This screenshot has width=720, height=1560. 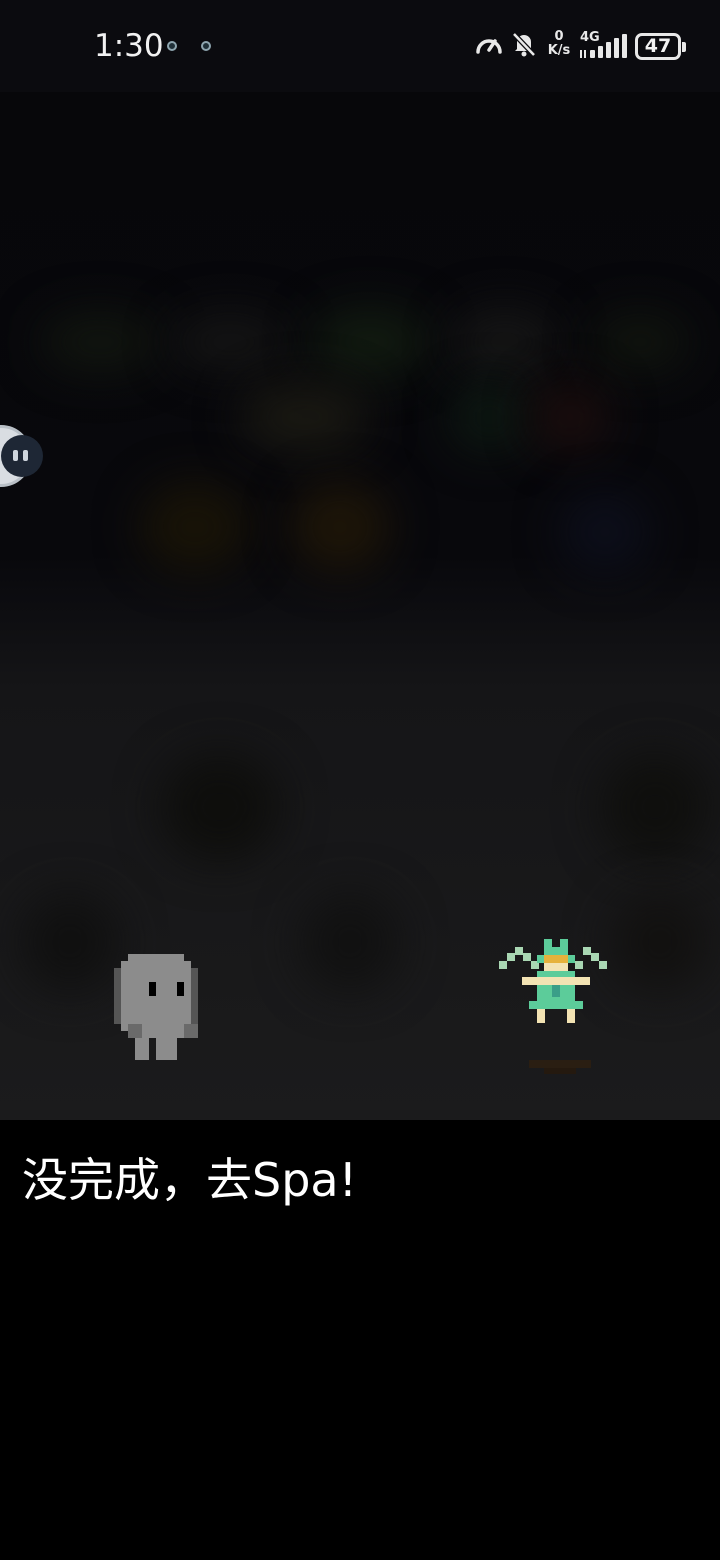 I want to click on fairy-npc-sprite, so click(x=557, y=1011).